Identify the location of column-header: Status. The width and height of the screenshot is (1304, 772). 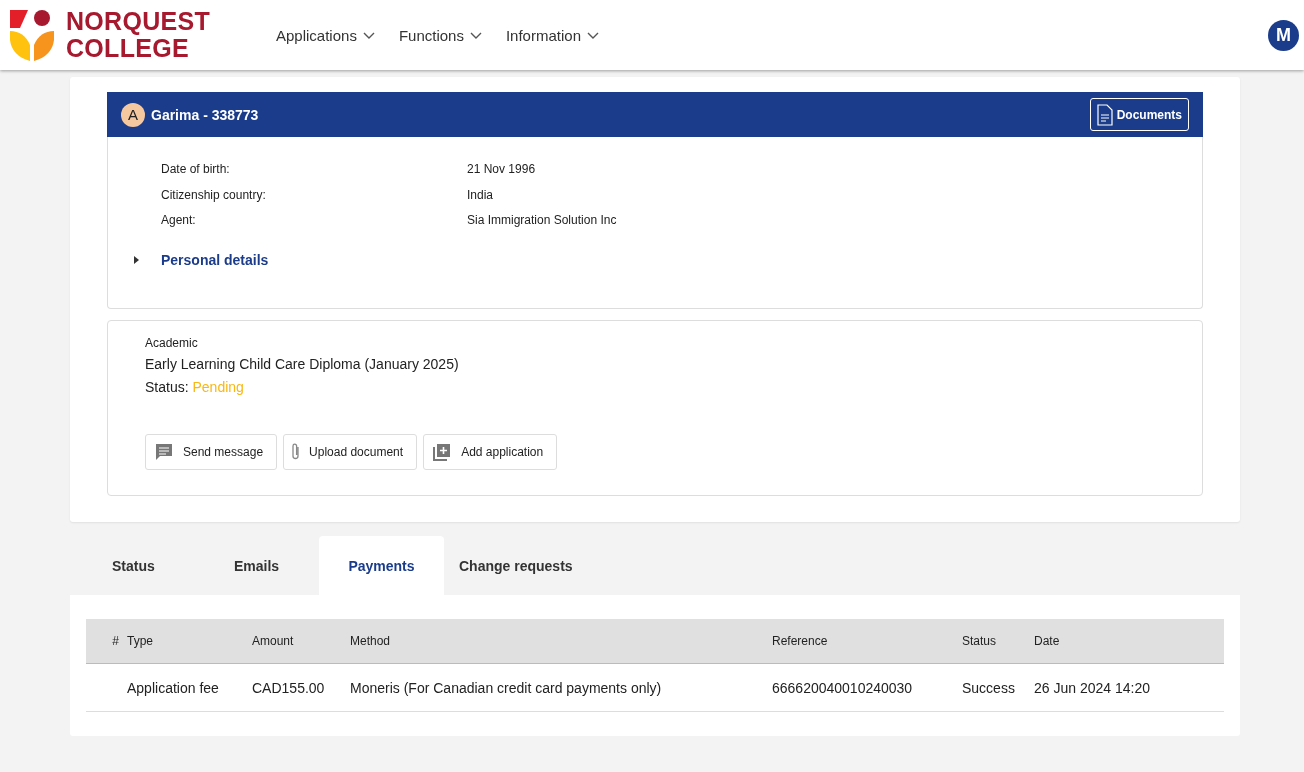
(994, 641).